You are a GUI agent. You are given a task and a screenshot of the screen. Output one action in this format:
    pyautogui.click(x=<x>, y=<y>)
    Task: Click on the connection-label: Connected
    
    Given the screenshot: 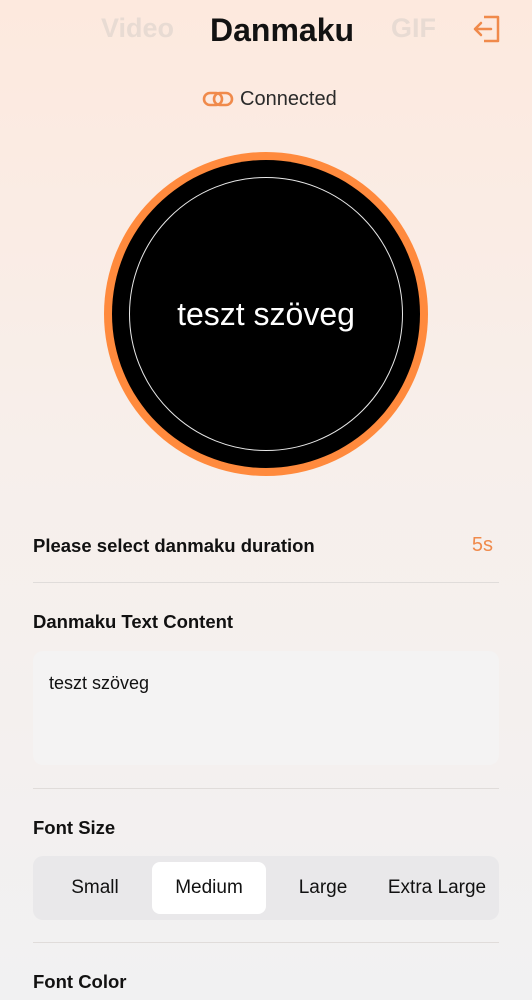 What is the action you would take?
    pyautogui.click(x=288, y=98)
    